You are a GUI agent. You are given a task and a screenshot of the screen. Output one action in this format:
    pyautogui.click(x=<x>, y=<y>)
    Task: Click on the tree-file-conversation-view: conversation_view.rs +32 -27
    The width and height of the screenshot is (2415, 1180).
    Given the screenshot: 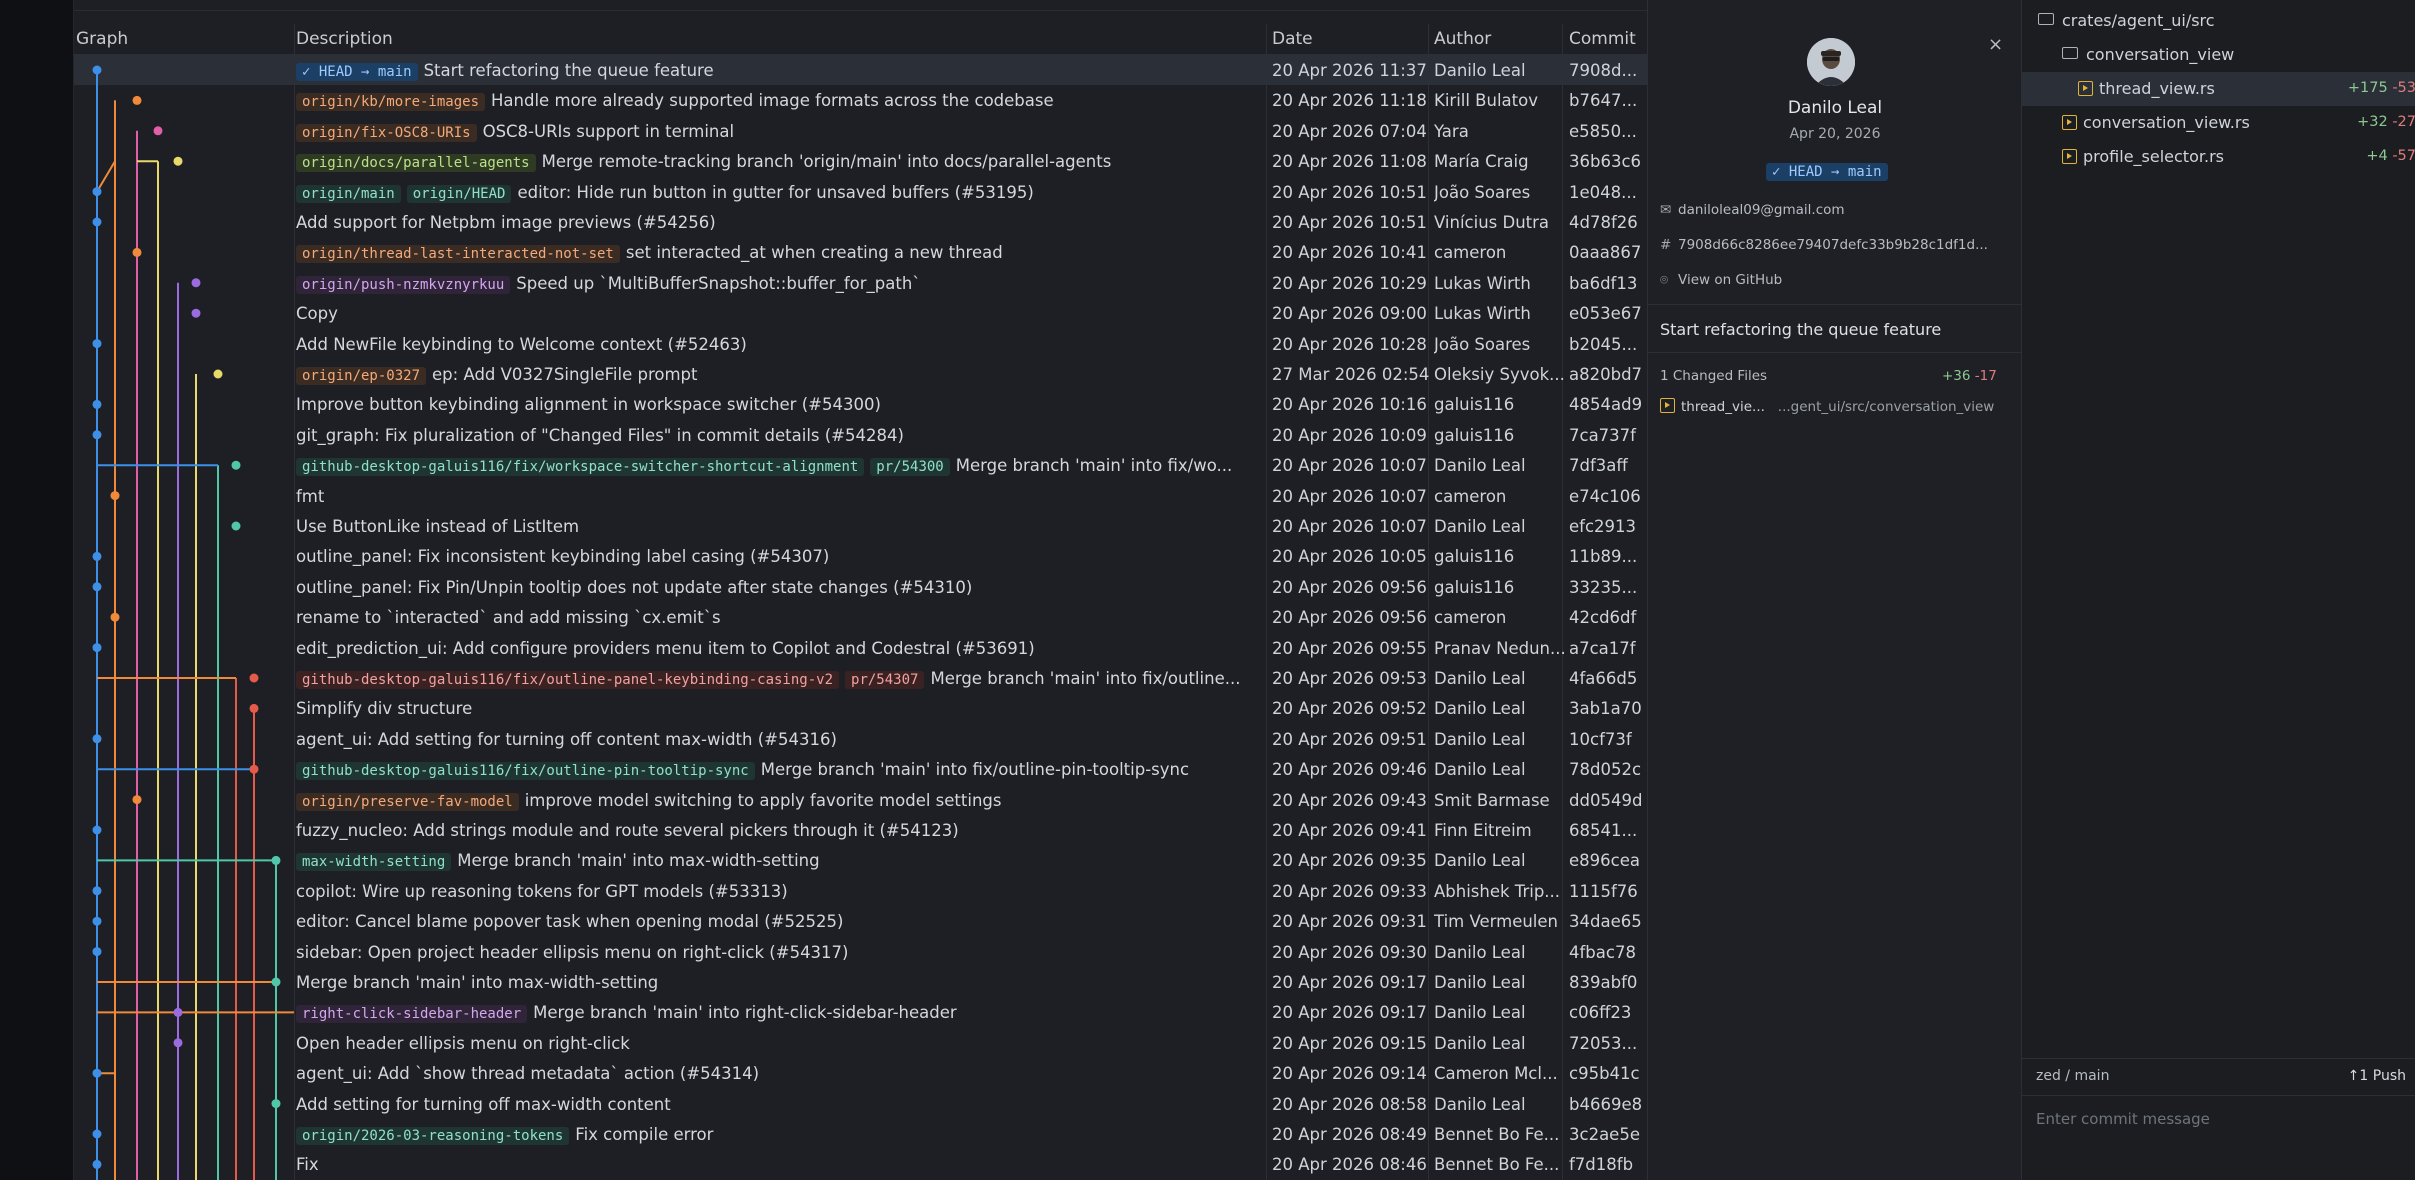 What is the action you would take?
    pyautogui.click(x=2218, y=123)
    